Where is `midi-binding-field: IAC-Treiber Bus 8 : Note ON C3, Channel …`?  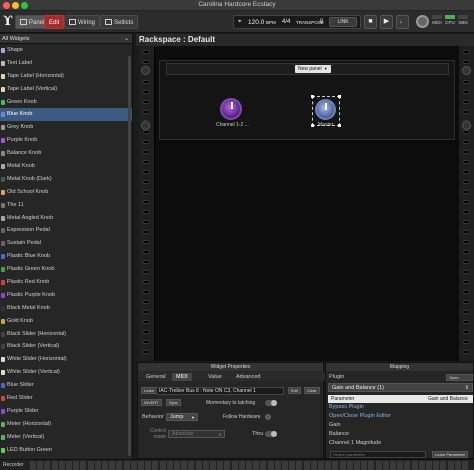
midi-binding-field: IAC-Treiber Bus 8 : Note ON C3, Channel … is located at coordinates (220, 391).